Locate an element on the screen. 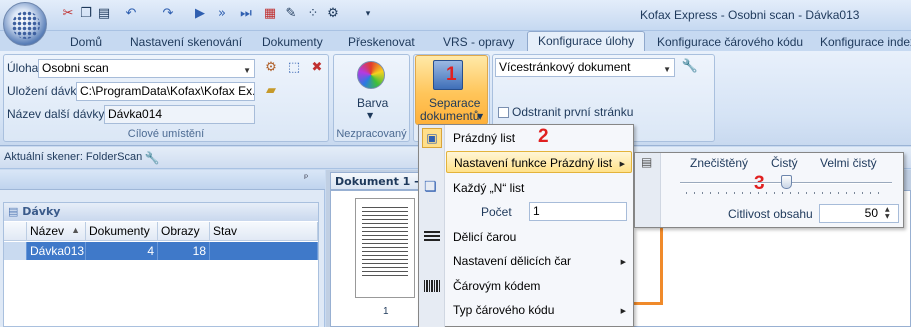  col-nazev: Název ▲ is located at coordinates (56, 231).